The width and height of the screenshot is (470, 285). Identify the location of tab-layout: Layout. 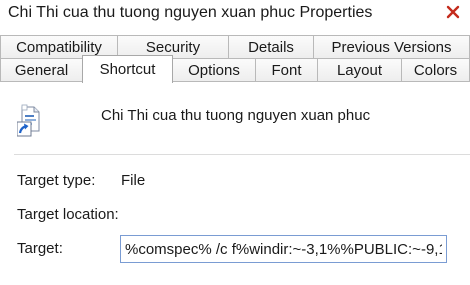
(359, 70).